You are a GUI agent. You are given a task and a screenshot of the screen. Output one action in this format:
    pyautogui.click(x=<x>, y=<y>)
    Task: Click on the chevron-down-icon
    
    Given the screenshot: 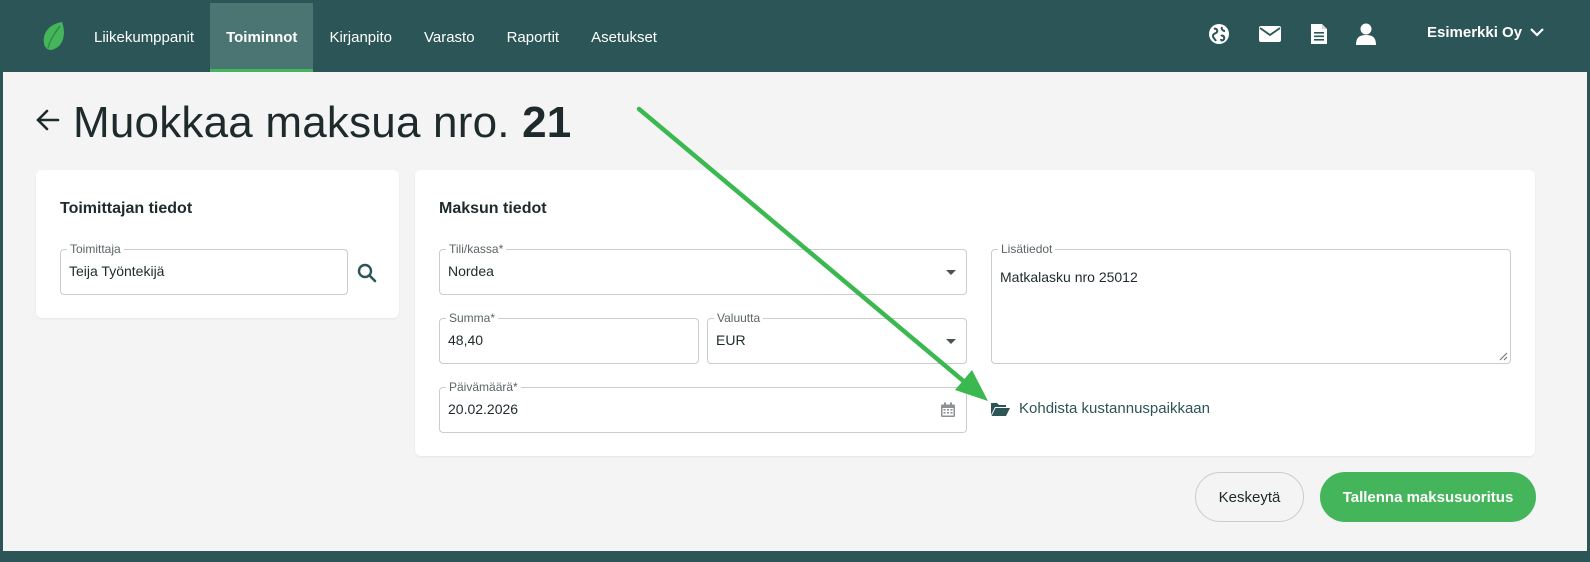 What is the action you would take?
    pyautogui.click(x=1537, y=32)
    